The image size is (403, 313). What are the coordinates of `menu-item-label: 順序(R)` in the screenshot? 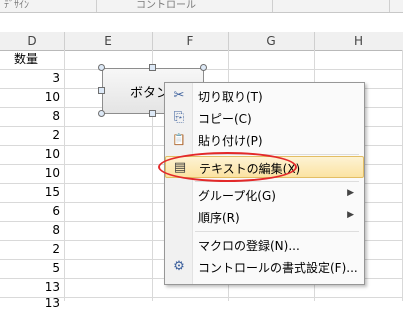 It's located at (219, 218).